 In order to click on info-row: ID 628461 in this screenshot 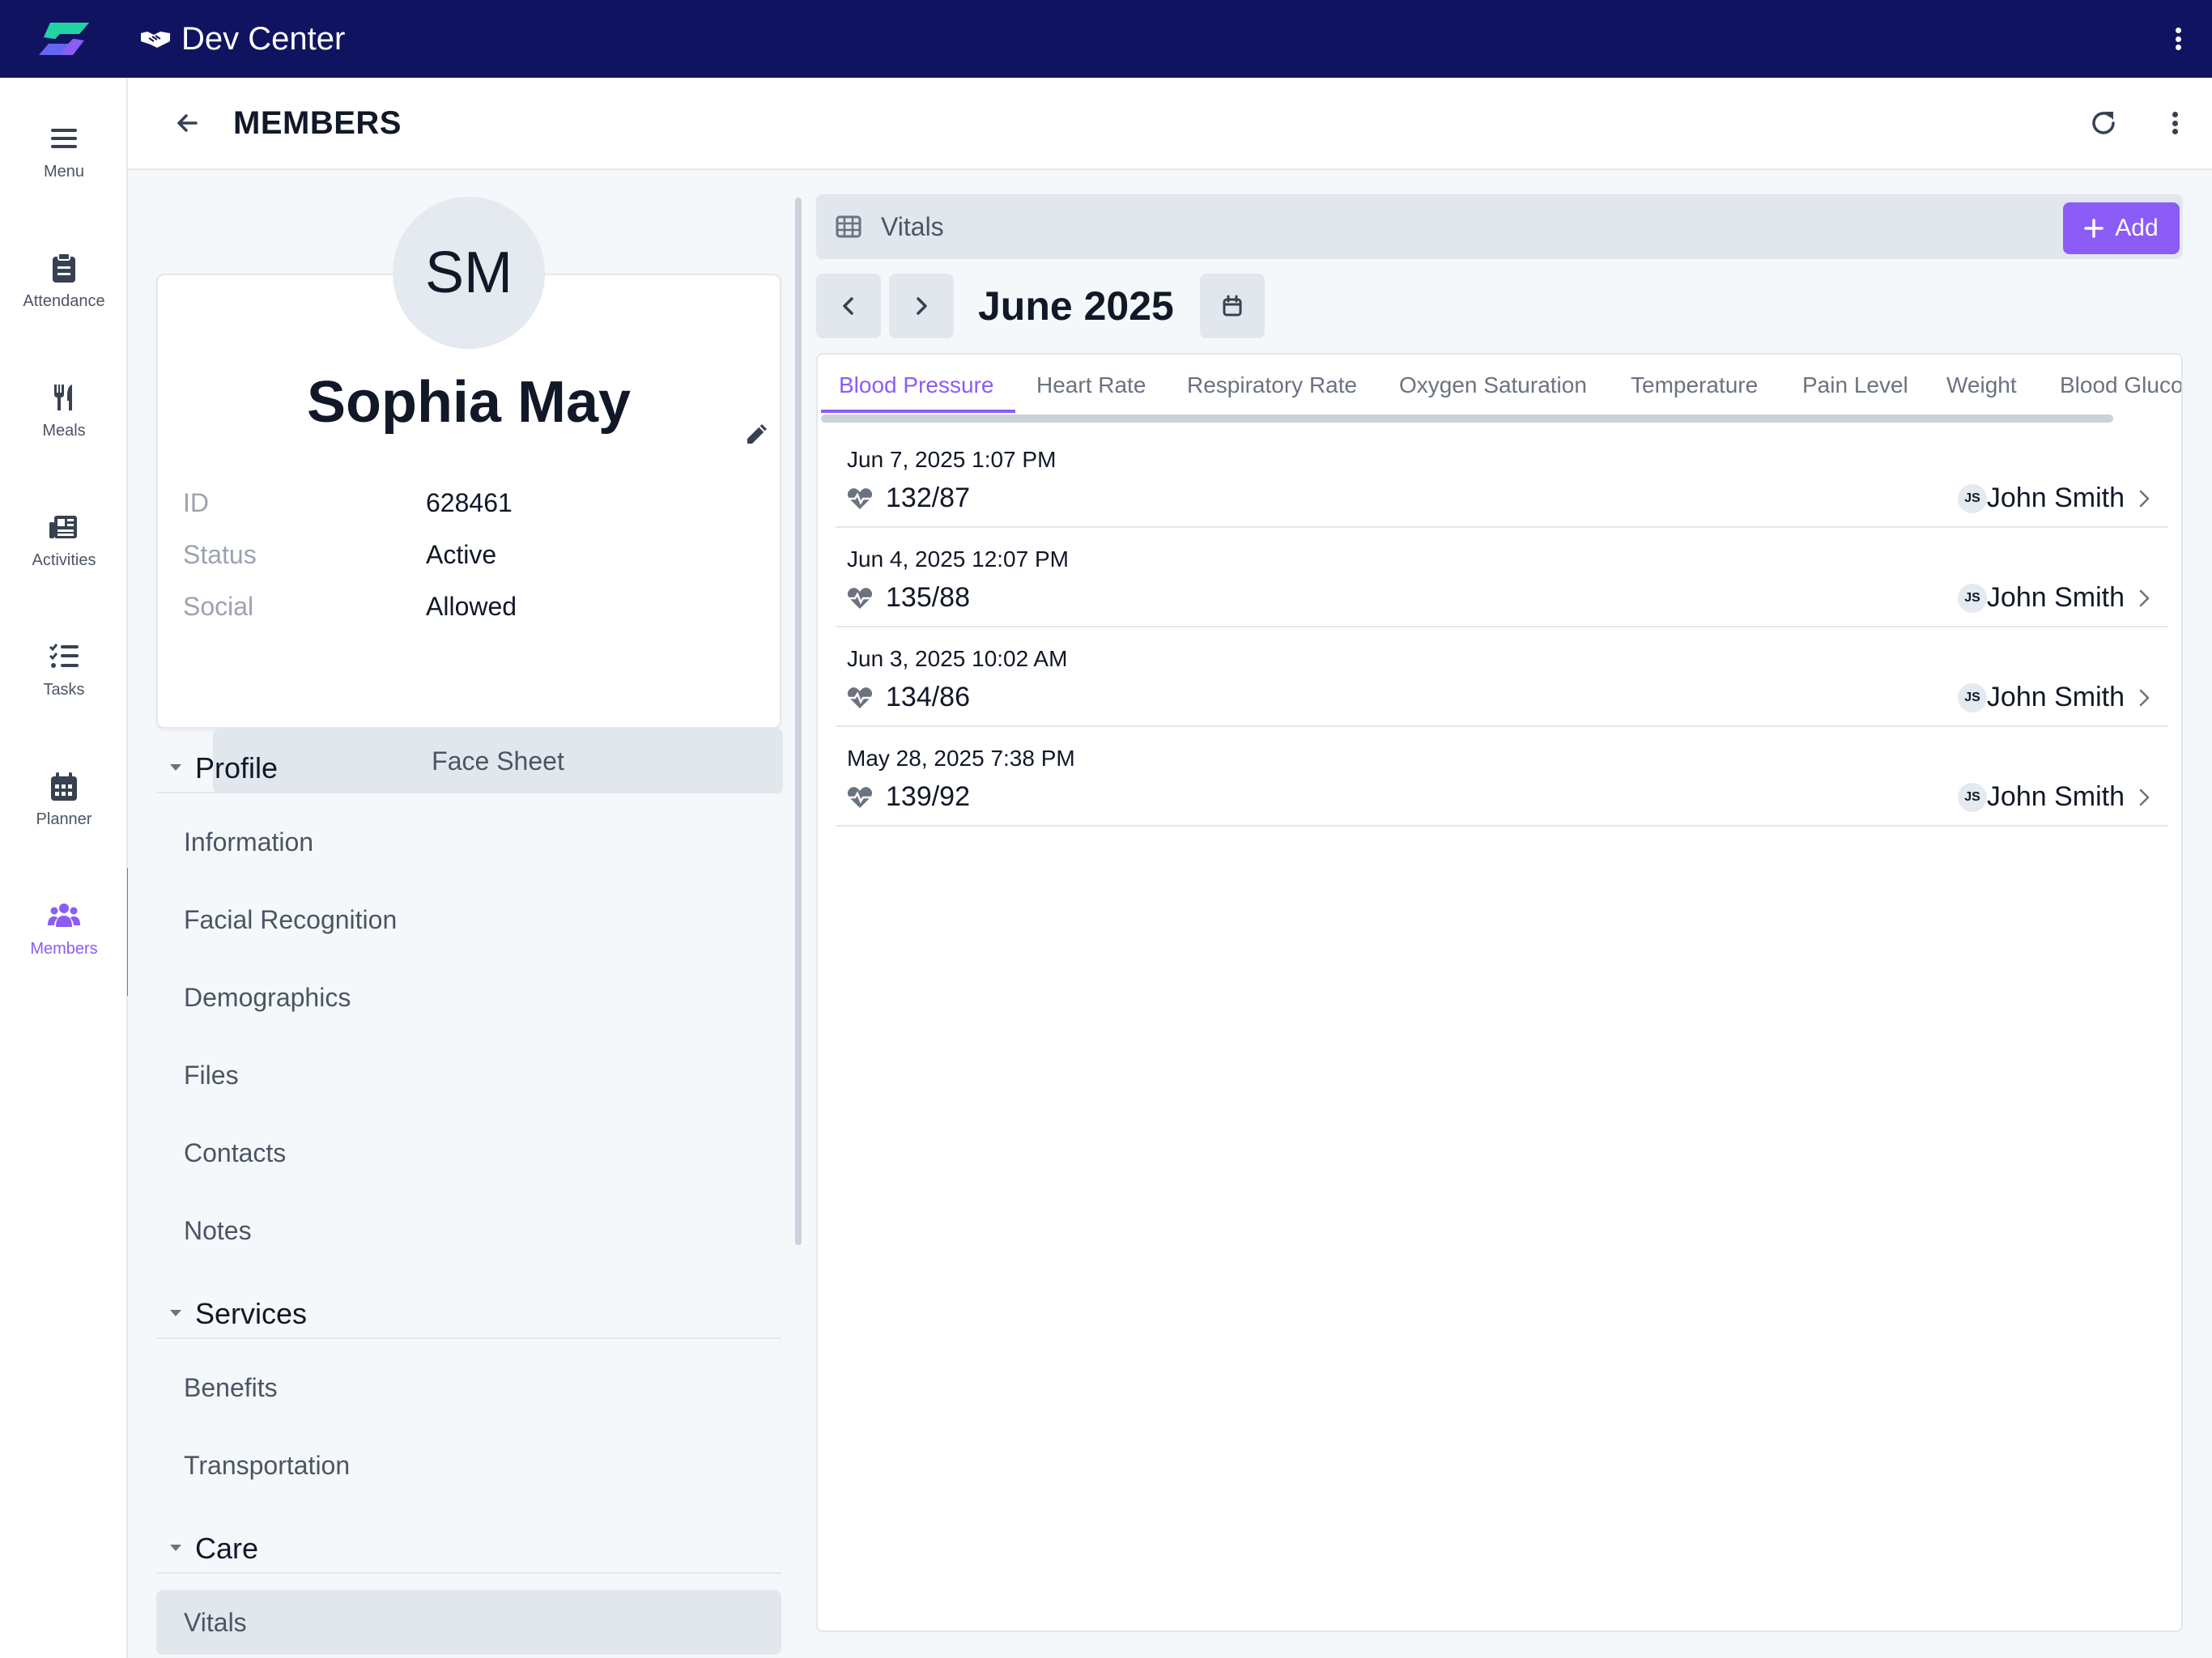, I will do `click(426, 503)`.